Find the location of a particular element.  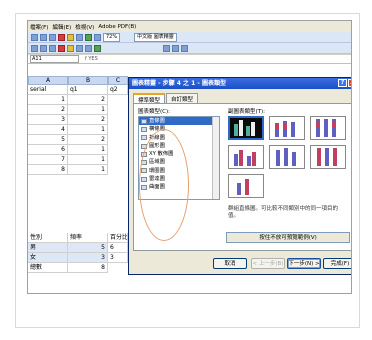

fill-color-icon is located at coordinates (70, 48).